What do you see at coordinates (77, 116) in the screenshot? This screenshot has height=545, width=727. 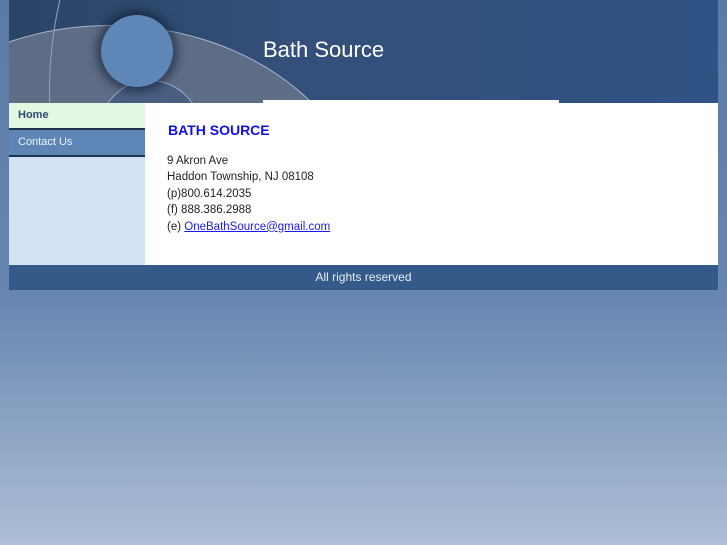 I see `nav-item-home: Home` at bounding box center [77, 116].